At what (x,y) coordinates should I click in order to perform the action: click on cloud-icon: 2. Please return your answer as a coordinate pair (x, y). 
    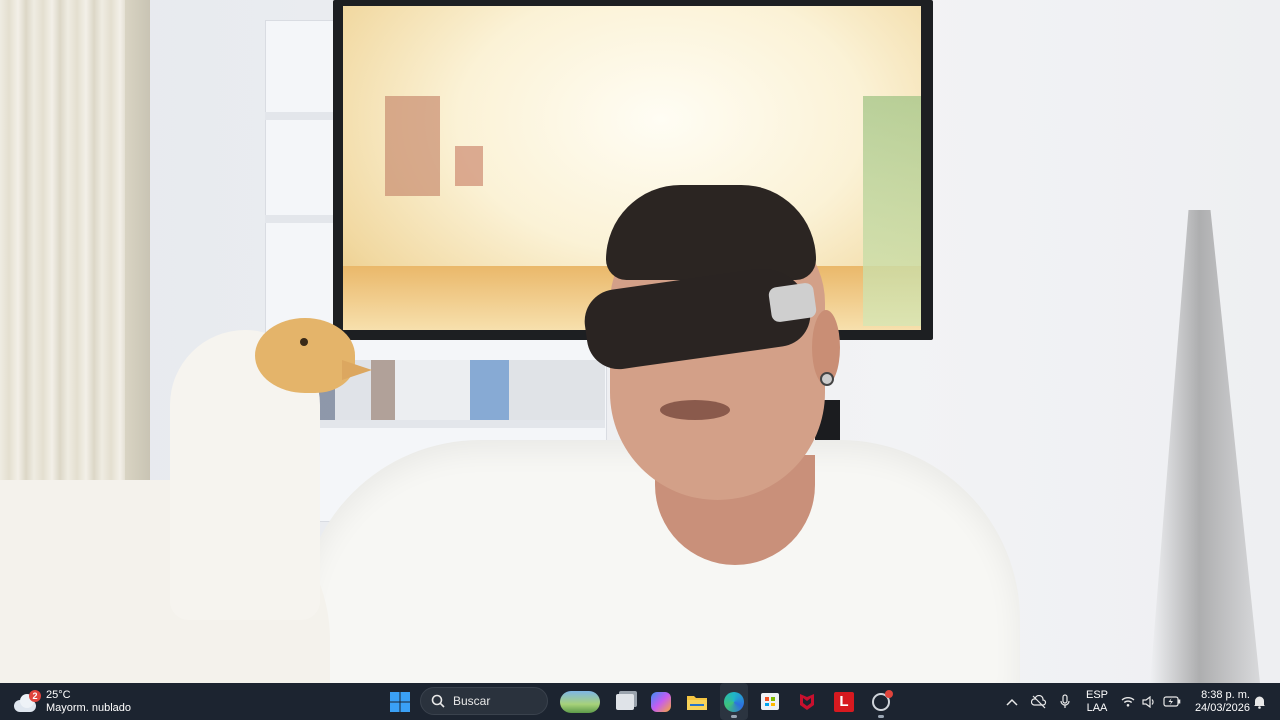
    Looking at the image, I should click on (27, 700).